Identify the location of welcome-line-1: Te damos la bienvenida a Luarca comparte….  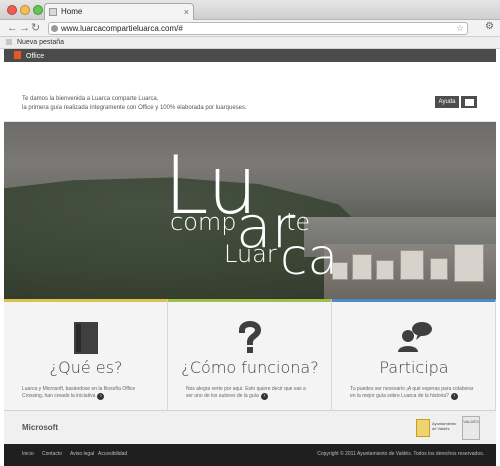
(90, 99).